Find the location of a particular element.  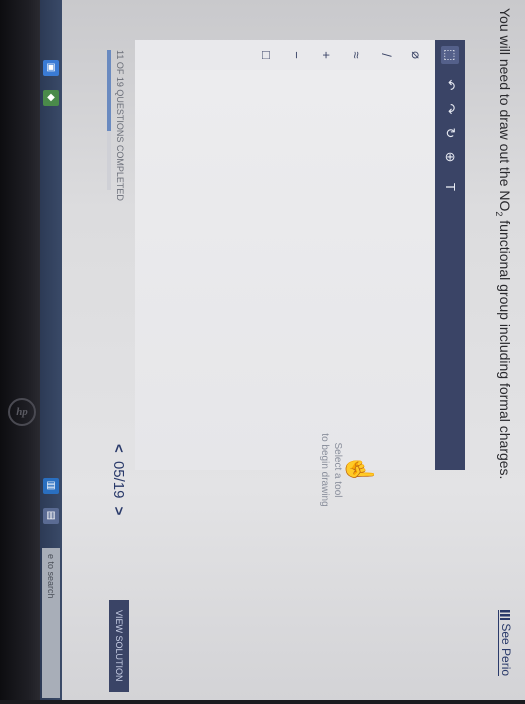

bracket-icon: □ is located at coordinates (266, 55).